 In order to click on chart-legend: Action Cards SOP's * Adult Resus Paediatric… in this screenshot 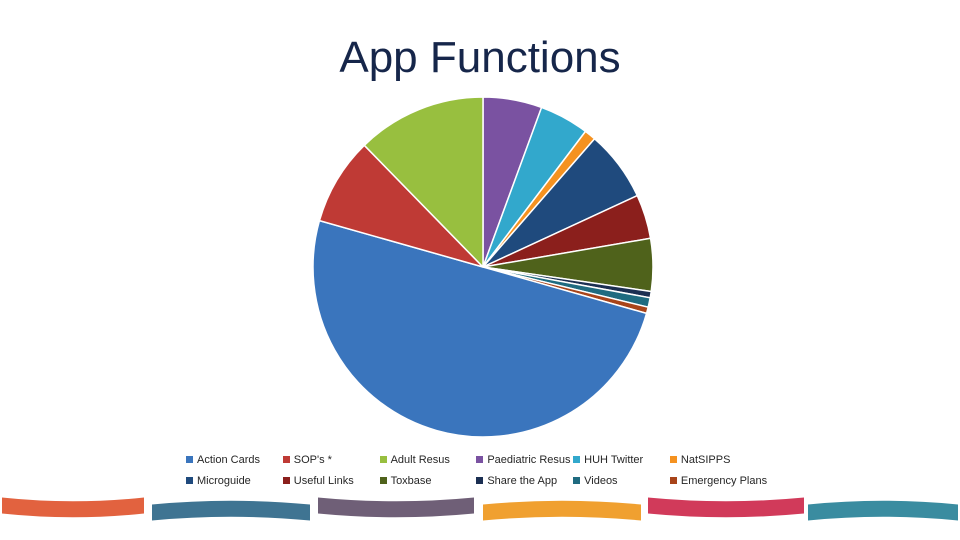, I will do `click(486, 470)`.